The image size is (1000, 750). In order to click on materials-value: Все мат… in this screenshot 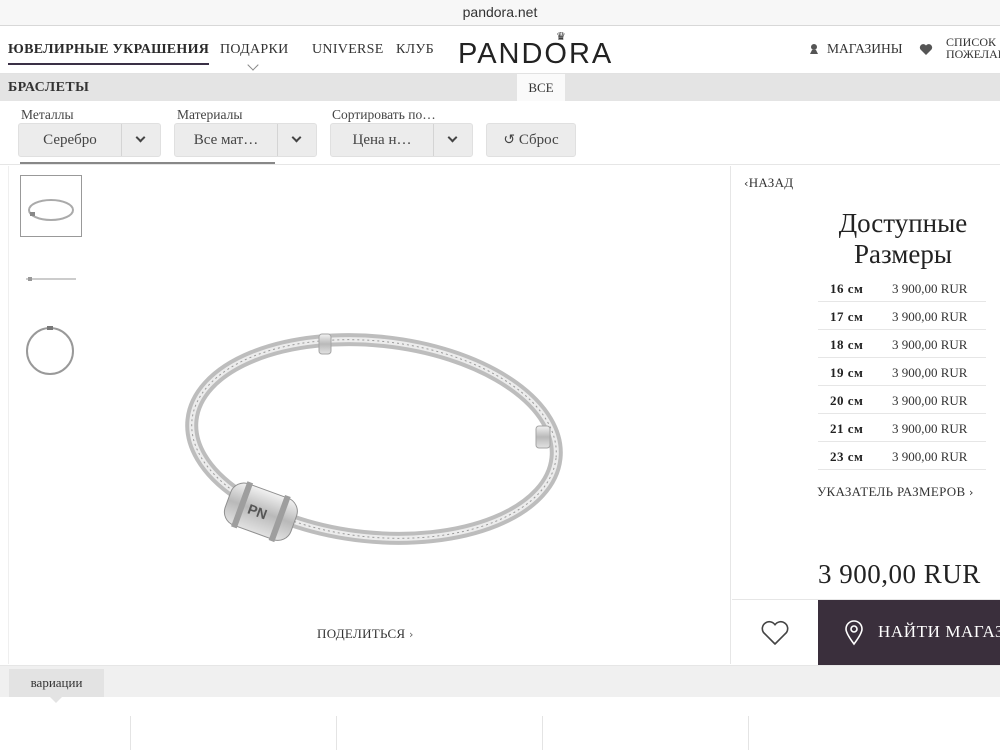, I will do `click(226, 140)`.